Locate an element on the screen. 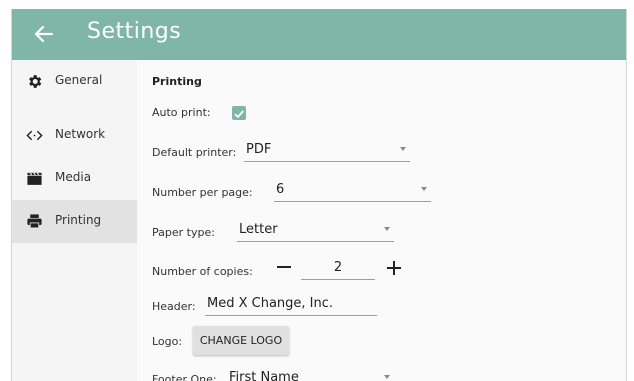 Image resolution: width=634 pixels, height=381 pixels. number-per-page-select: 6 is located at coordinates (352, 190).